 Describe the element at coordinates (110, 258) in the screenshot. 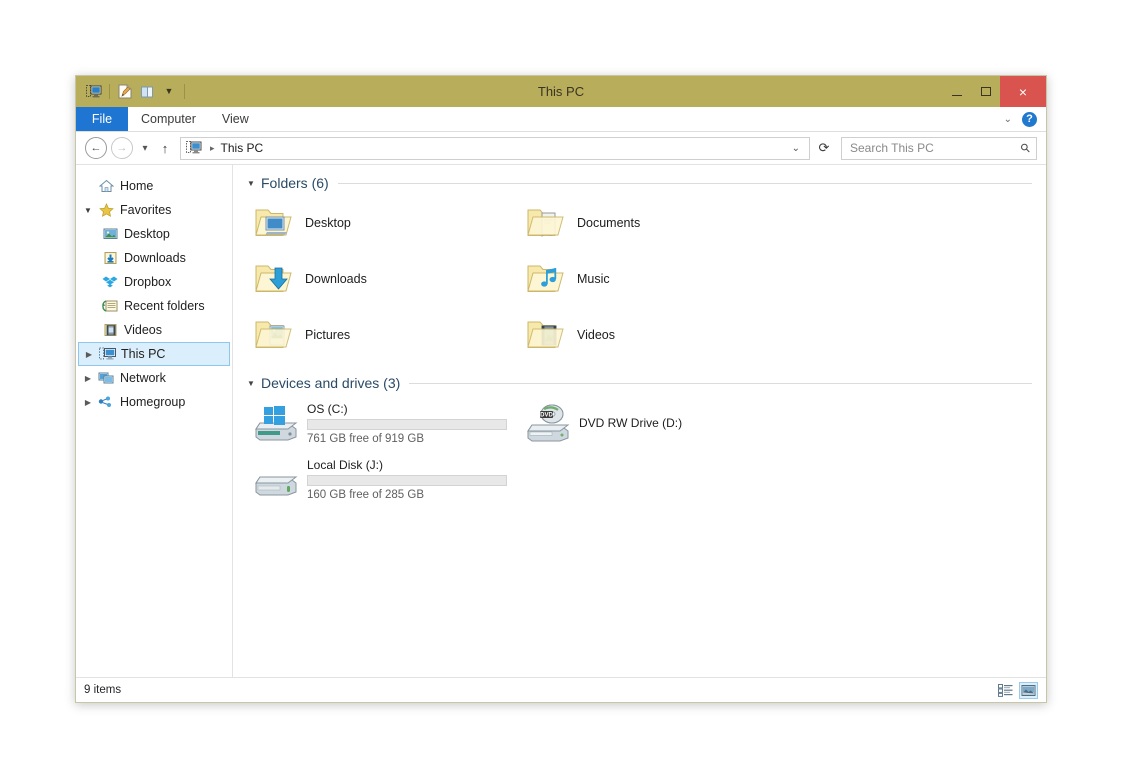

I see `downloads-icon` at that location.